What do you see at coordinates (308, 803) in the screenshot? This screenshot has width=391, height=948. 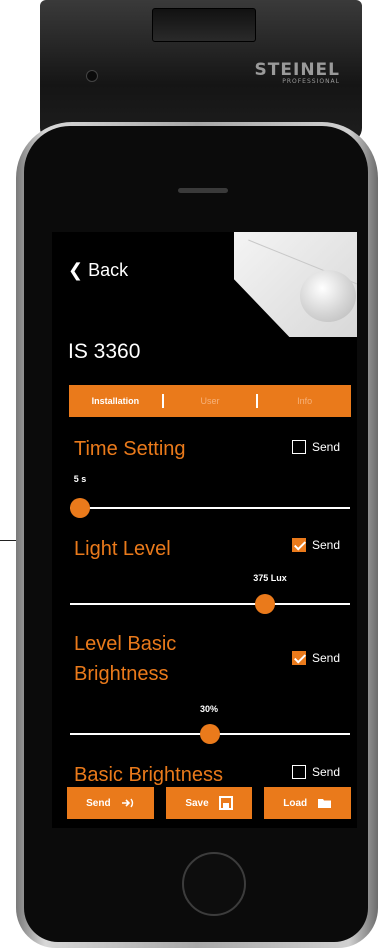 I see `load-button: Load` at bounding box center [308, 803].